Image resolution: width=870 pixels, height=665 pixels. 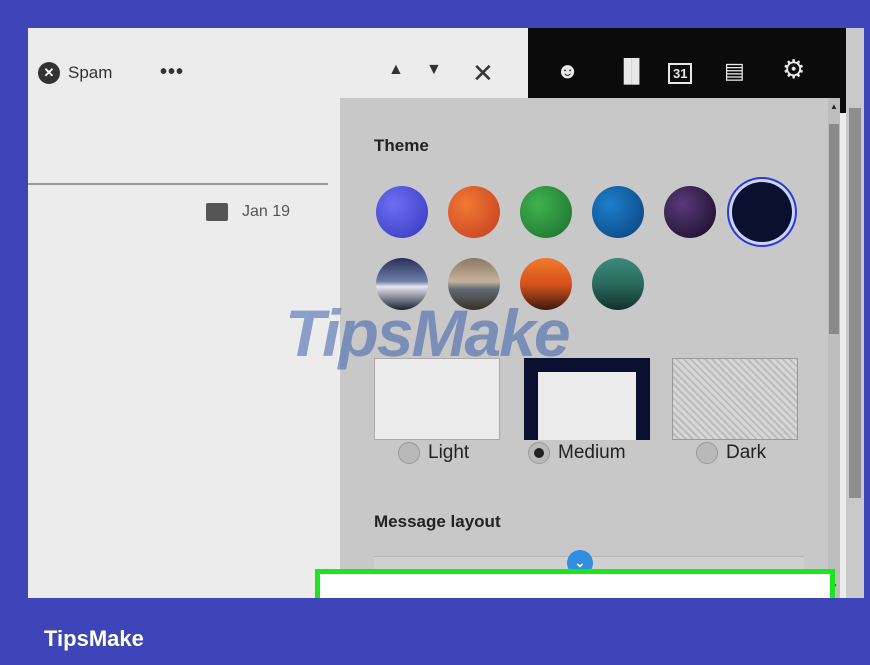 What do you see at coordinates (90, 72) in the screenshot?
I see `spam-label: Spam` at bounding box center [90, 72].